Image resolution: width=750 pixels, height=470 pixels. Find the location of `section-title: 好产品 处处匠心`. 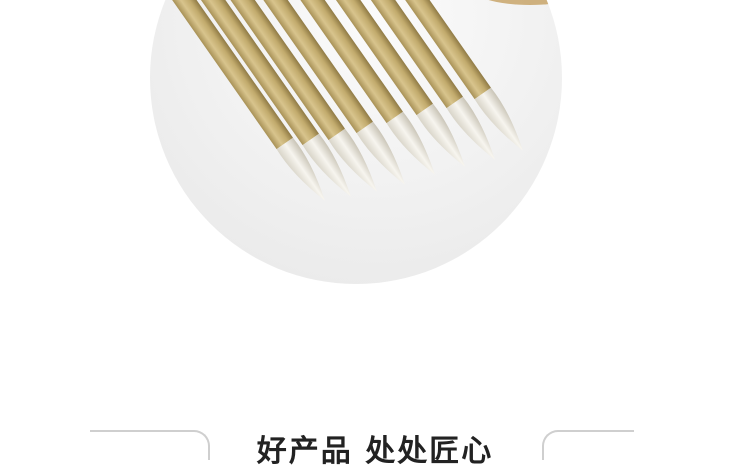

section-title: 好产品 处处匠心 is located at coordinates (375, 451).